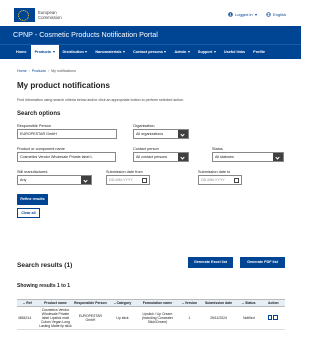  I want to click on still-manufactured-field: Still manufactured Any, so click(54, 177).